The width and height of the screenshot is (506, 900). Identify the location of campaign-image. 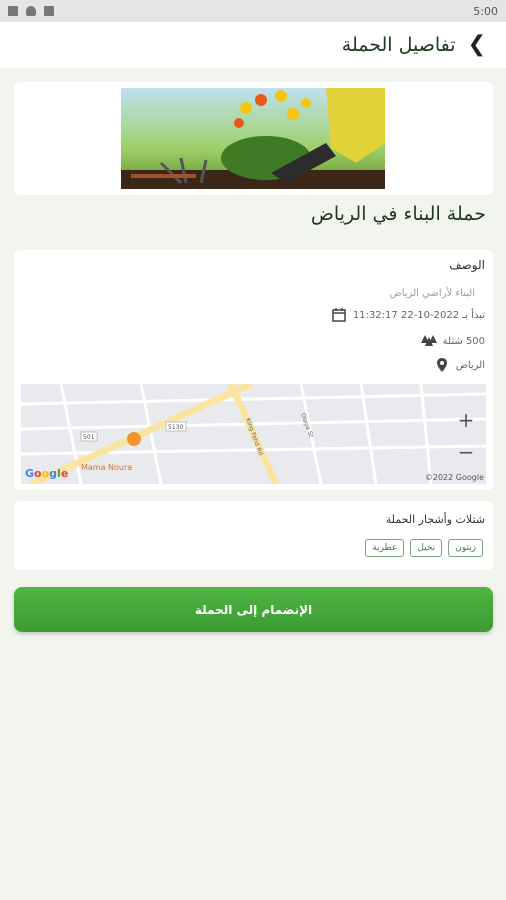
(253, 138).